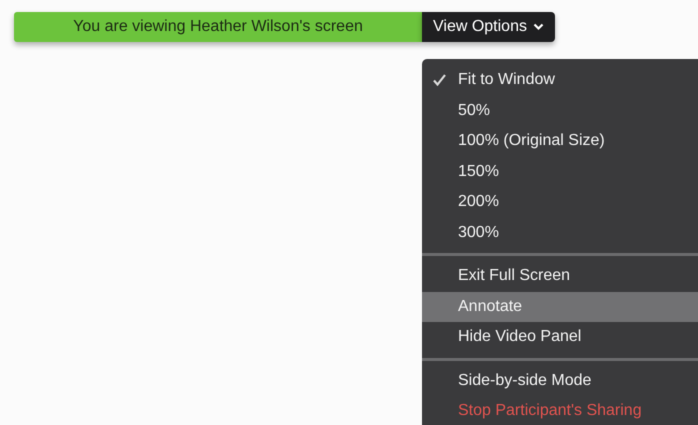 The image size is (698, 425). Describe the element at coordinates (560, 111) in the screenshot. I see `menu-item: 50%` at that location.